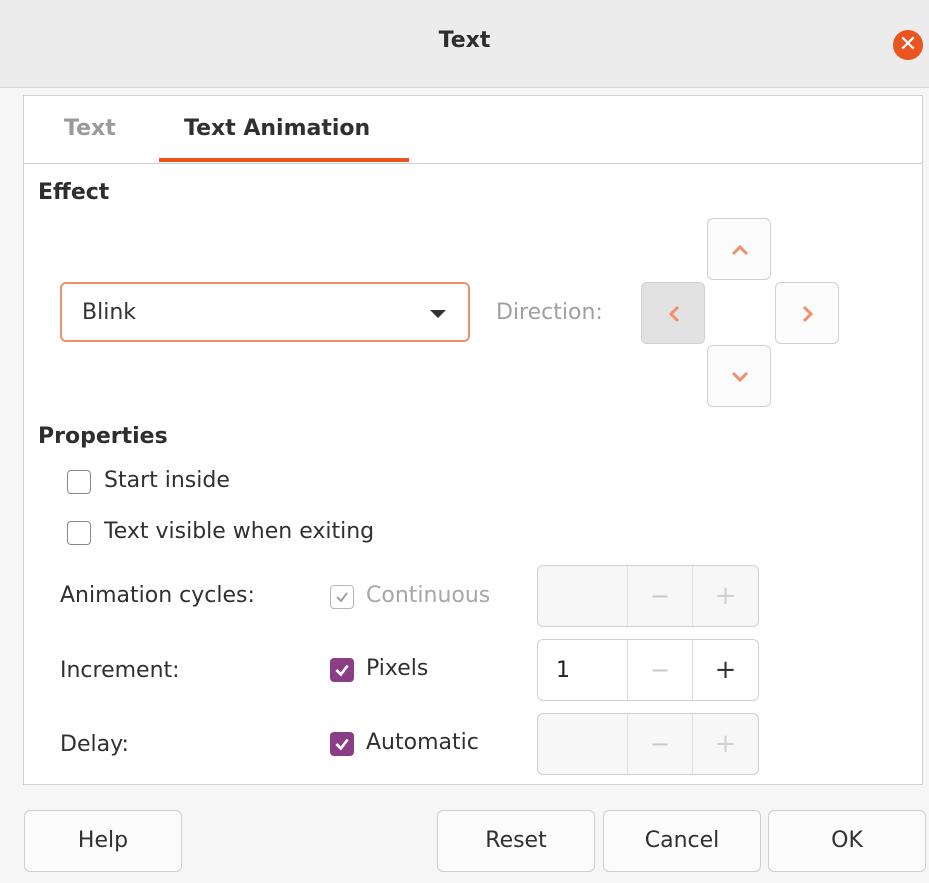 The image size is (929, 883). I want to click on direction-label: Direction:, so click(549, 312).